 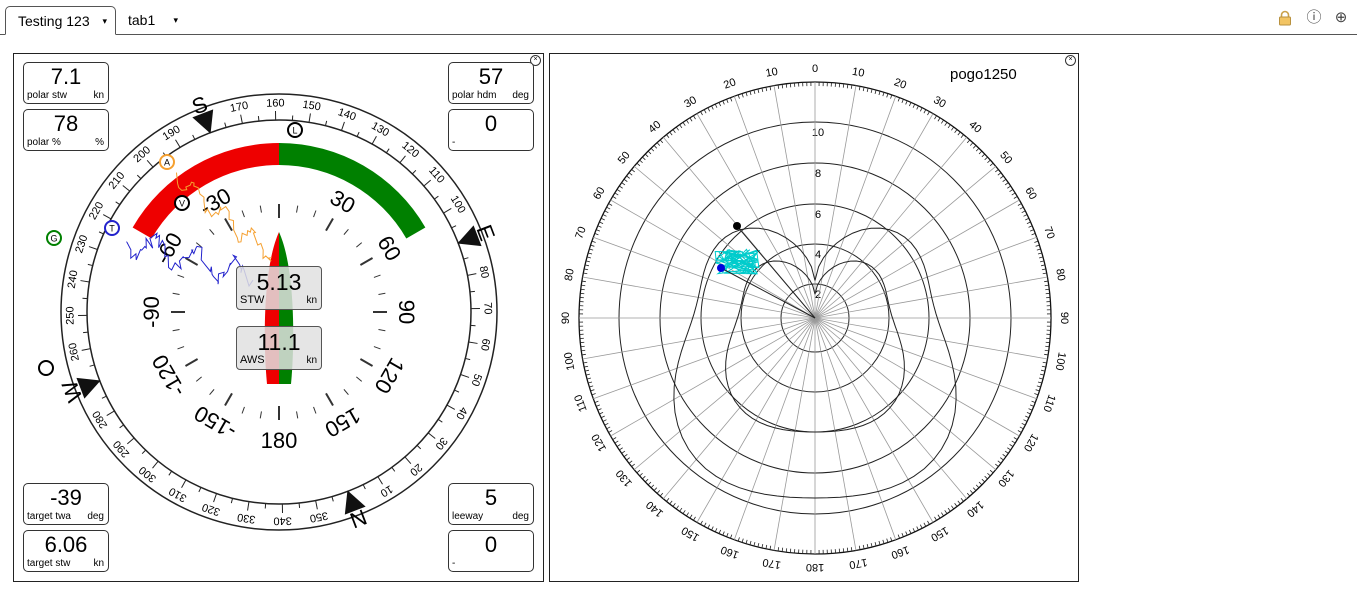 I want to click on stw-readout: 5.13 STW kn, so click(x=279, y=288).